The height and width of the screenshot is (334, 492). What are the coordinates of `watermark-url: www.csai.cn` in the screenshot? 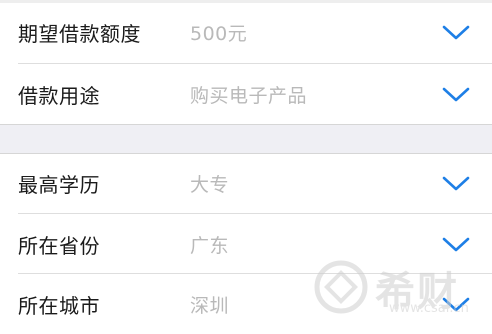 It's located at (429, 308).